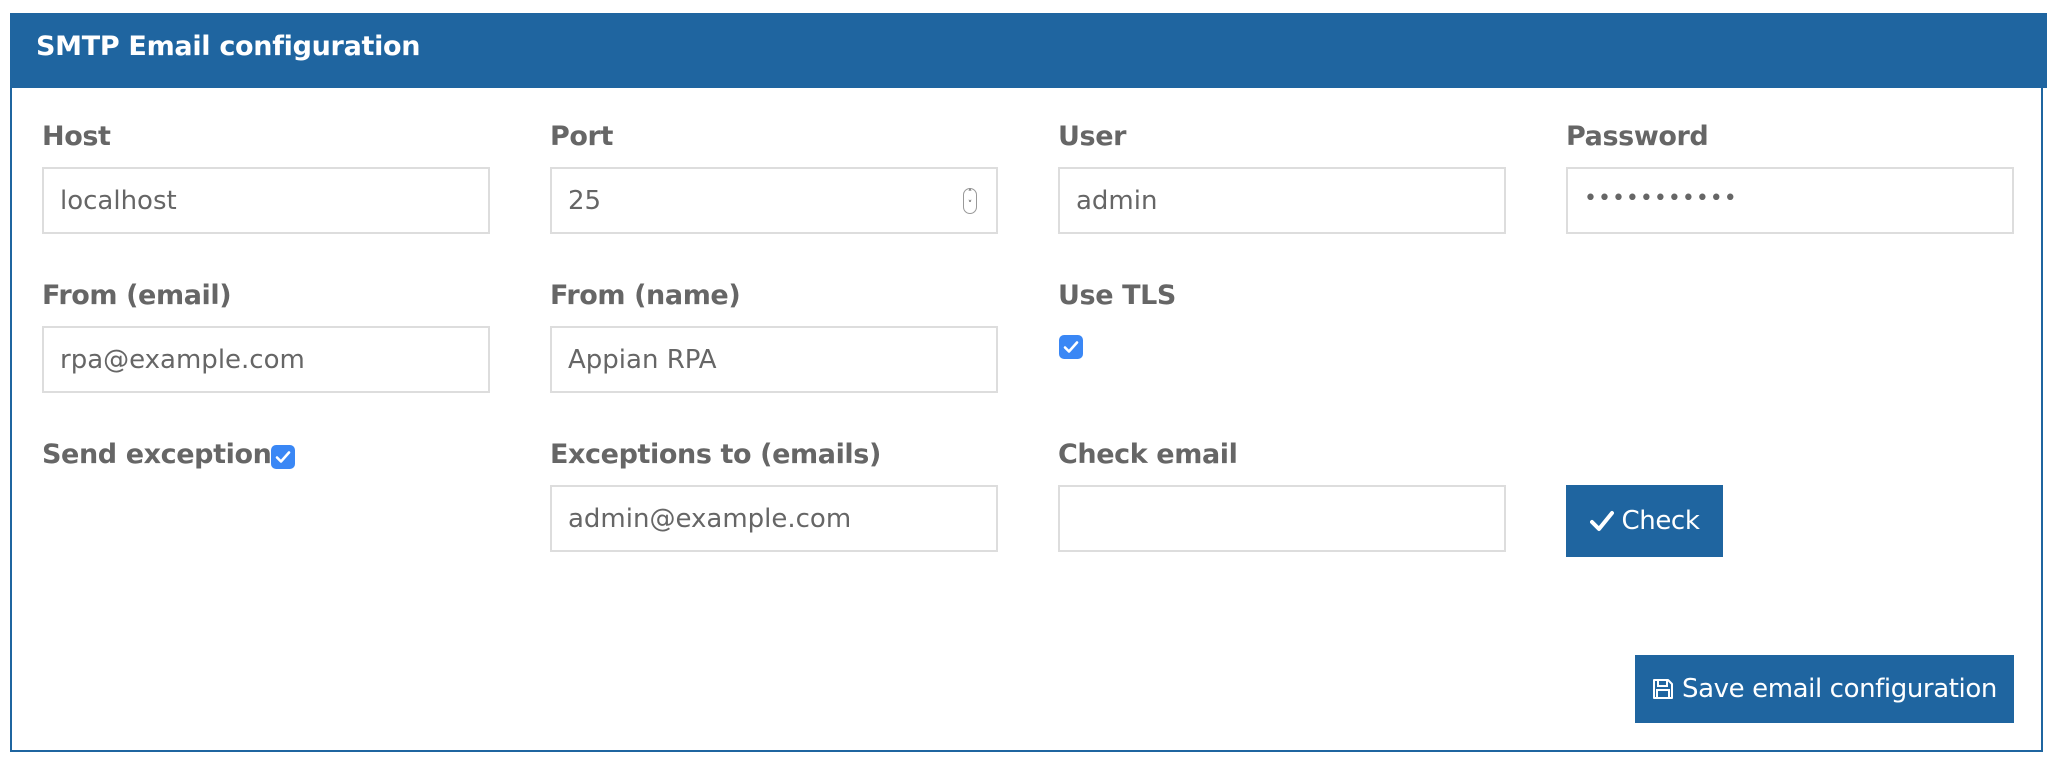  What do you see at coordinates (1117, 295) in the screenshot?
I see `use-tls-label: Use TLS` at bounding box center [1117, 295].